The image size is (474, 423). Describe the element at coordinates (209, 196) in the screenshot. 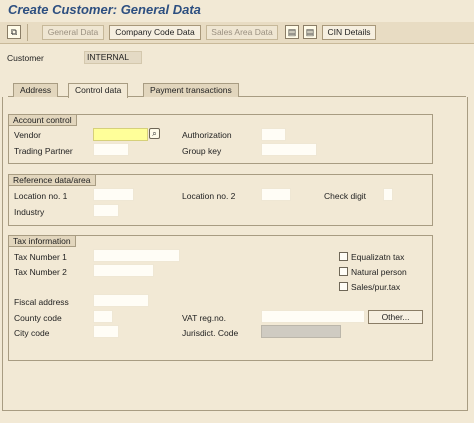

I see `location-no2-label: Location no. 2` at that location.